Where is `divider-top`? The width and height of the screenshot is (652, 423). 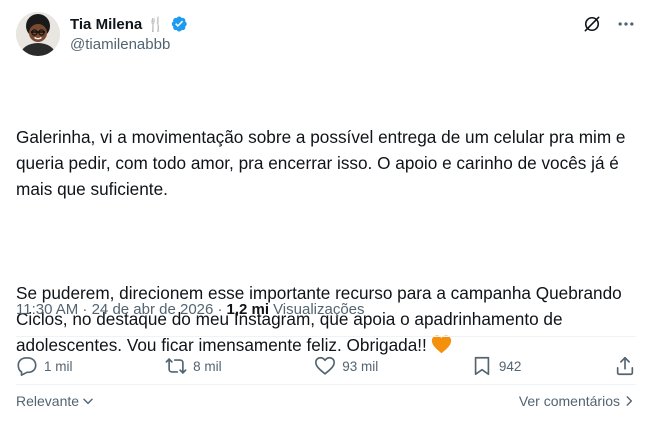 divider-top is located at coordinates (326, 336).